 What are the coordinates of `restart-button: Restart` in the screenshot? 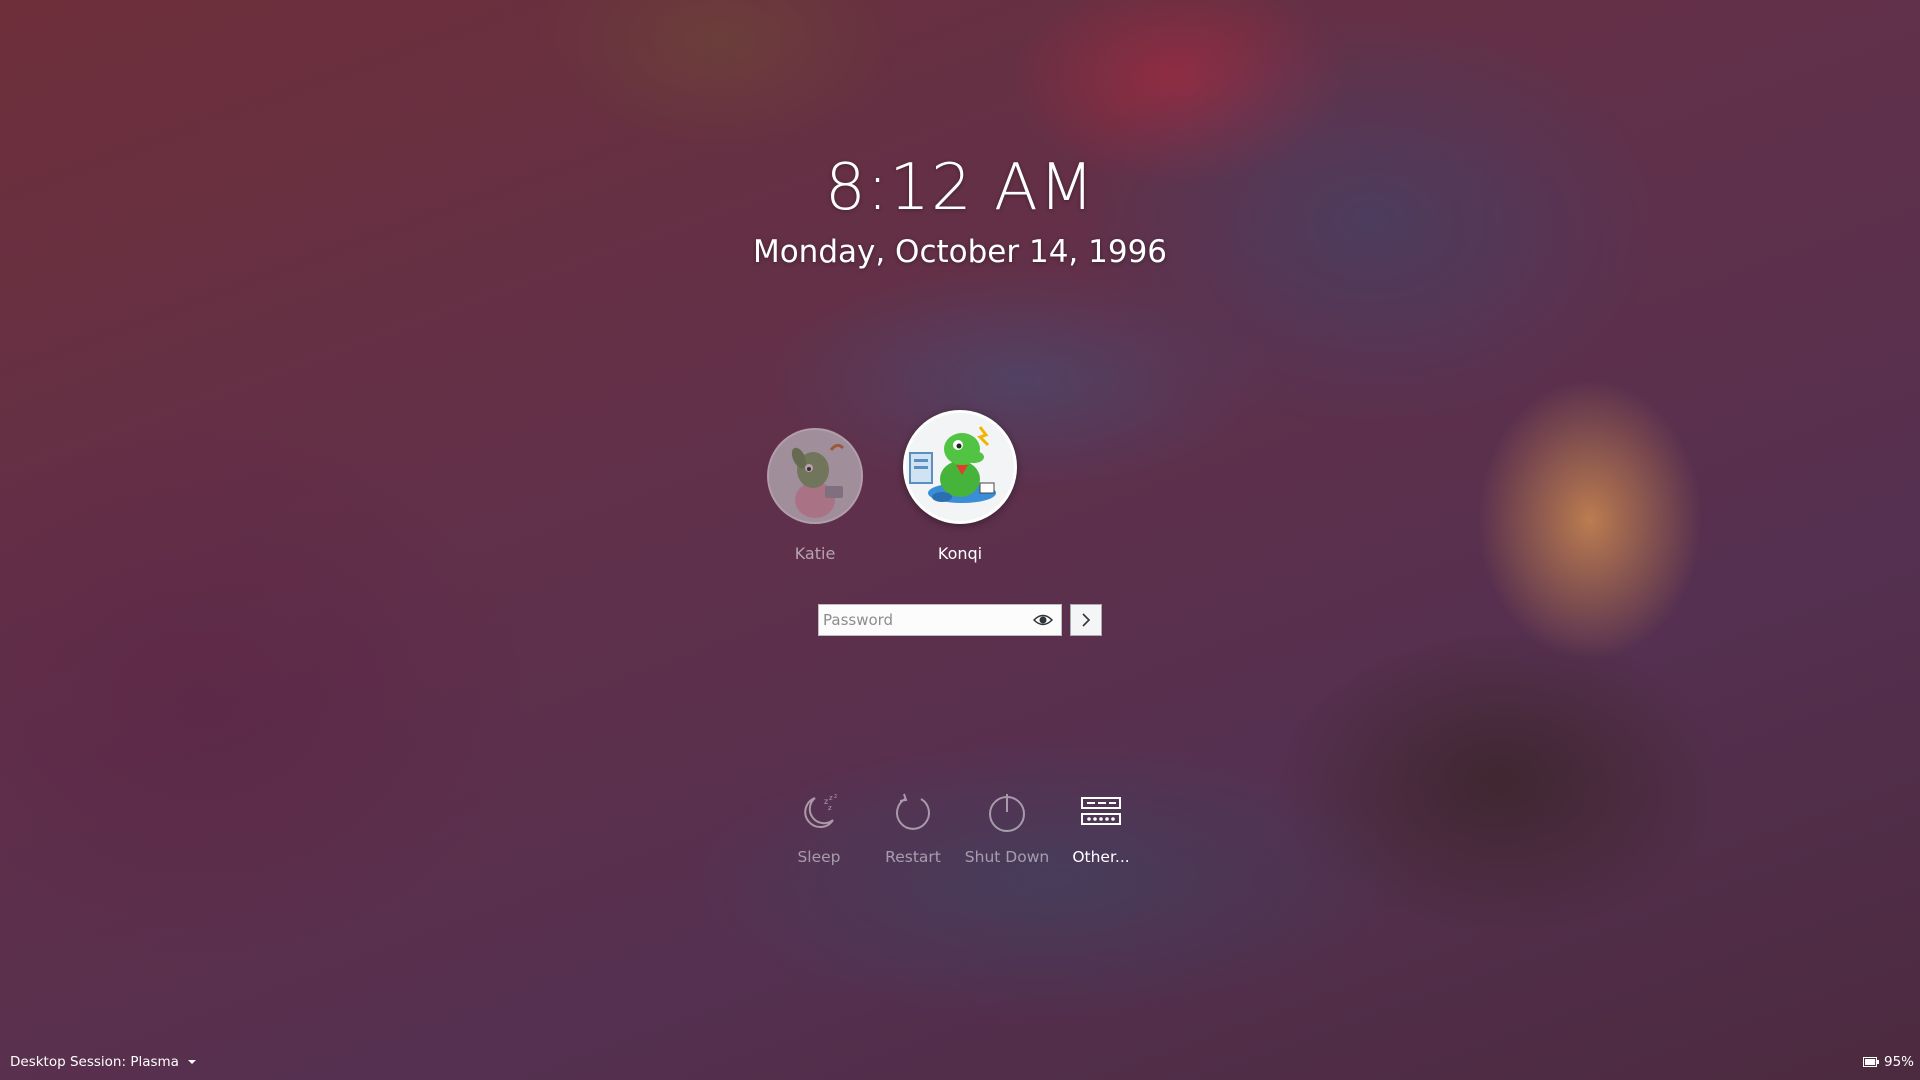 It's located at (913, 828).